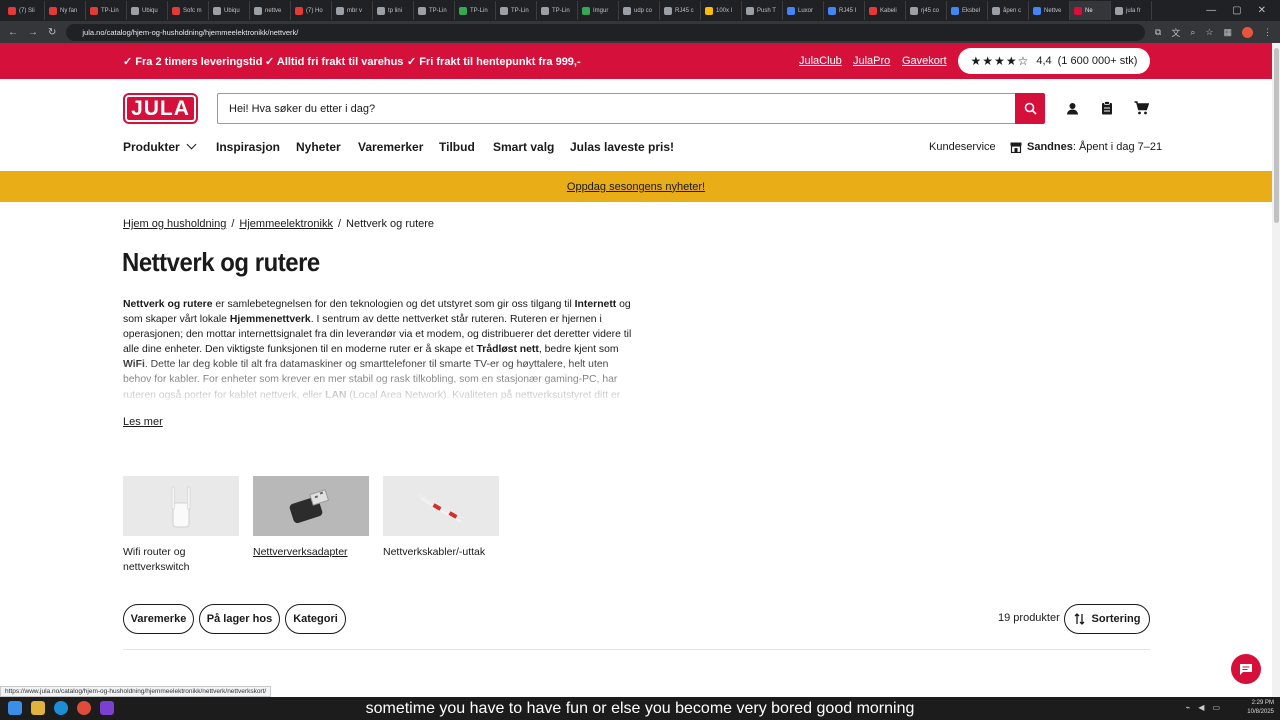 This screenshot has width=1280, height=720. I want to click on nav-varemerker: Varemerker, so click(390, 147).